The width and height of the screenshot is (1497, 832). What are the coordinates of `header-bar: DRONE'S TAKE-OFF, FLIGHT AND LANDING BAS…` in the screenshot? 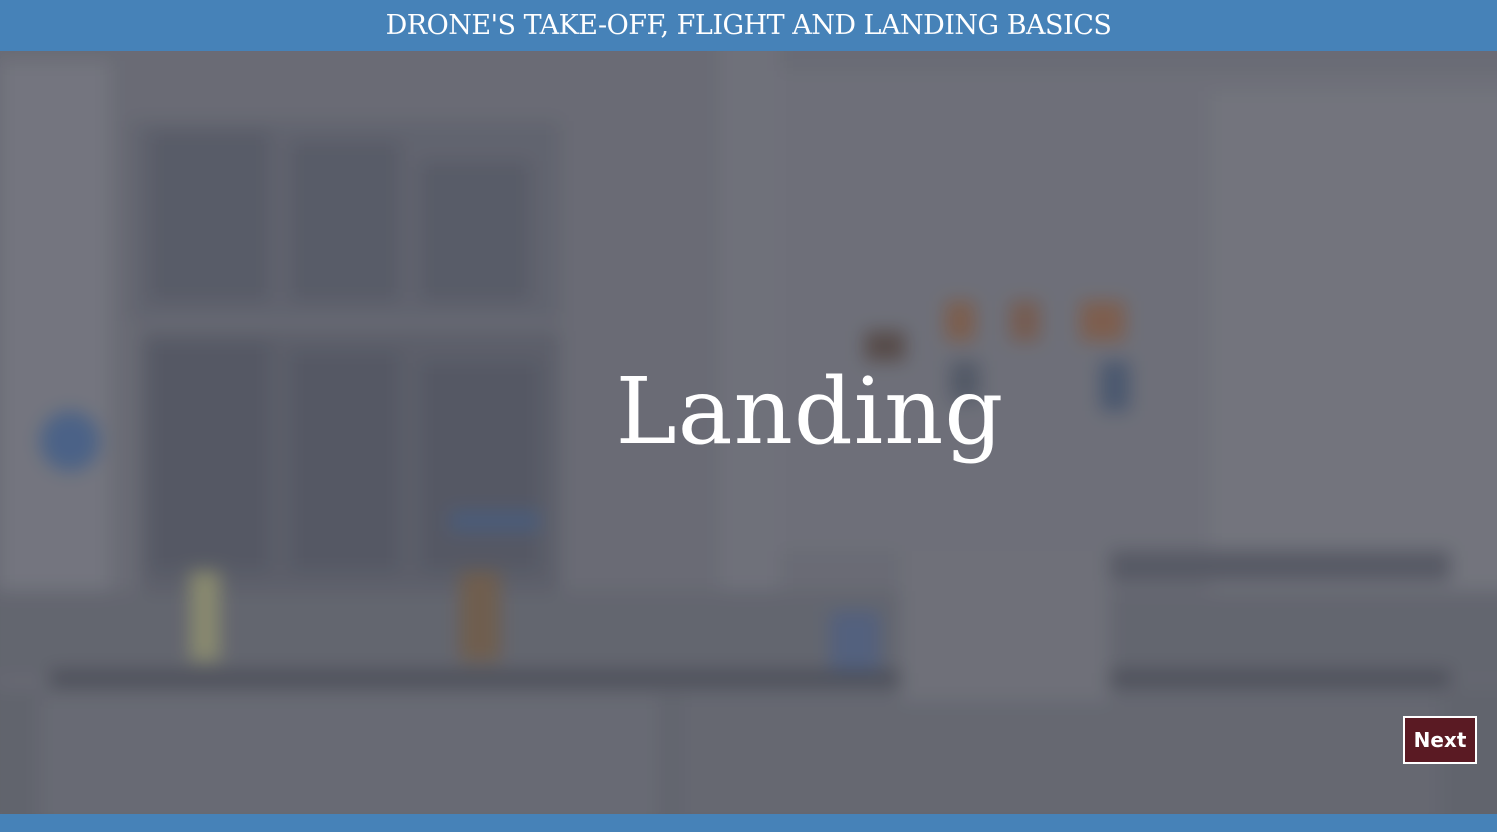 It's located at (748, 25).